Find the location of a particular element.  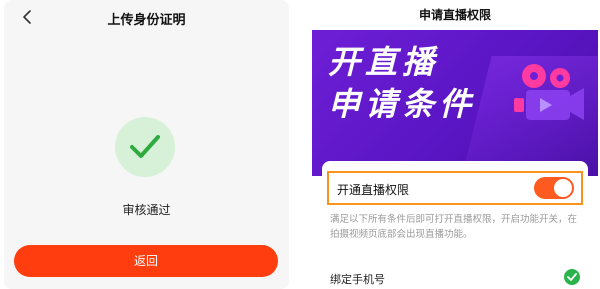

condition-bind-phone: 绑定手机号 is located at coordinates (455, 278).